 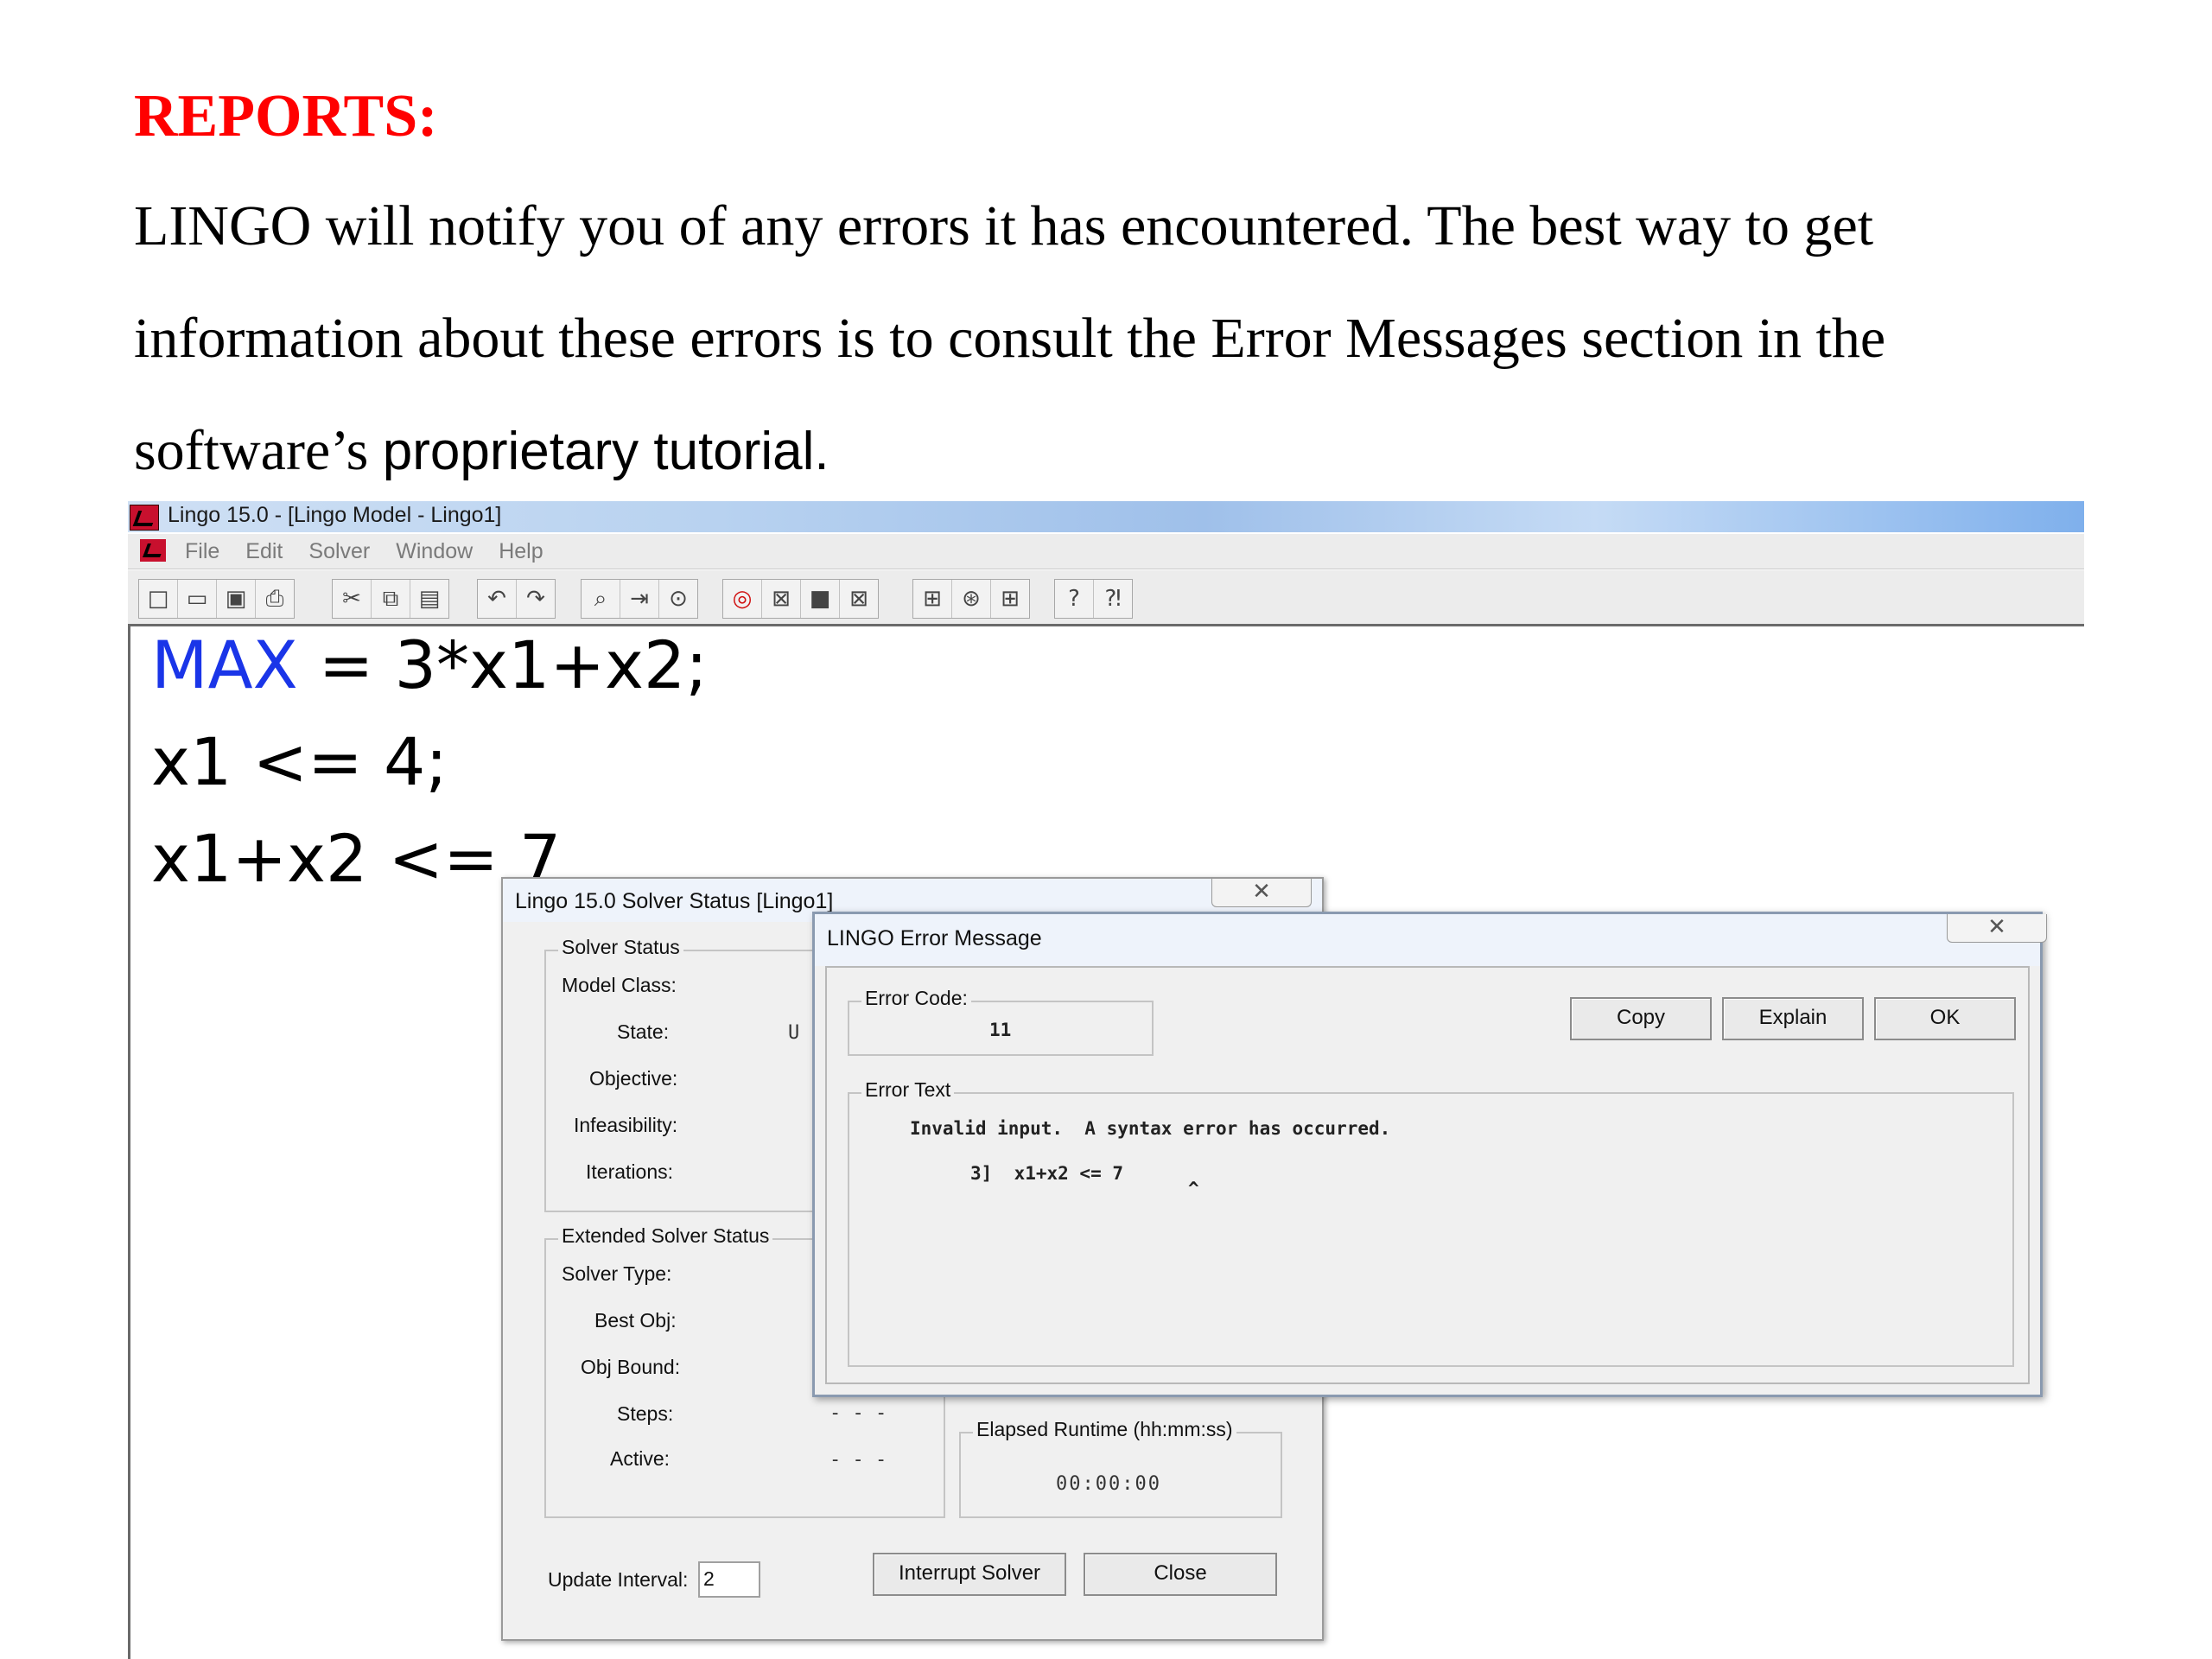 I want to click on menu-solver: Solver, so click(x=339, y=551).